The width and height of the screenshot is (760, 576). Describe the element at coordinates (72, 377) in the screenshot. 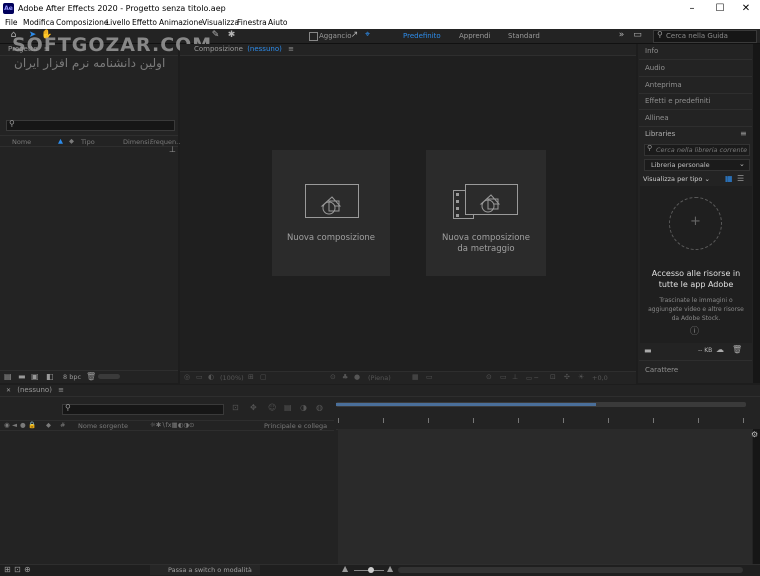

I see `bit-depth-label: 8 bpc` at that location.